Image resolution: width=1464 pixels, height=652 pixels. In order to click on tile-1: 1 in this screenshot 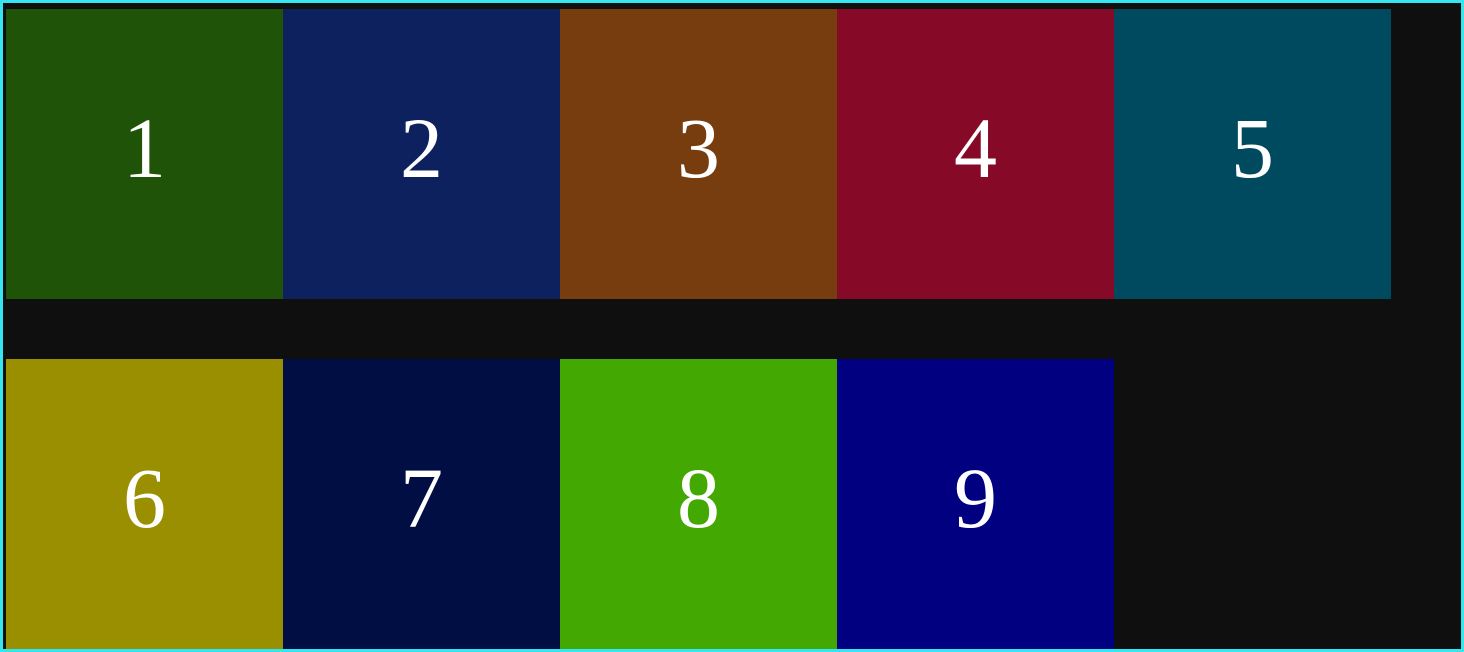, I will do `click(144, 154)`.